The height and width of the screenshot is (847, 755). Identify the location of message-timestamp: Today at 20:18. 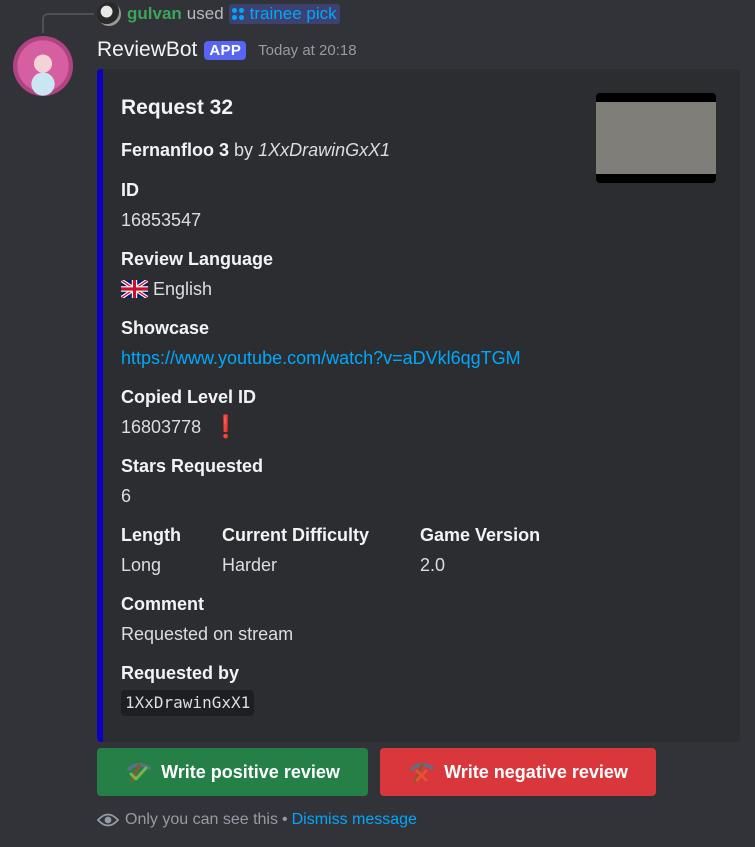
(307, 50).